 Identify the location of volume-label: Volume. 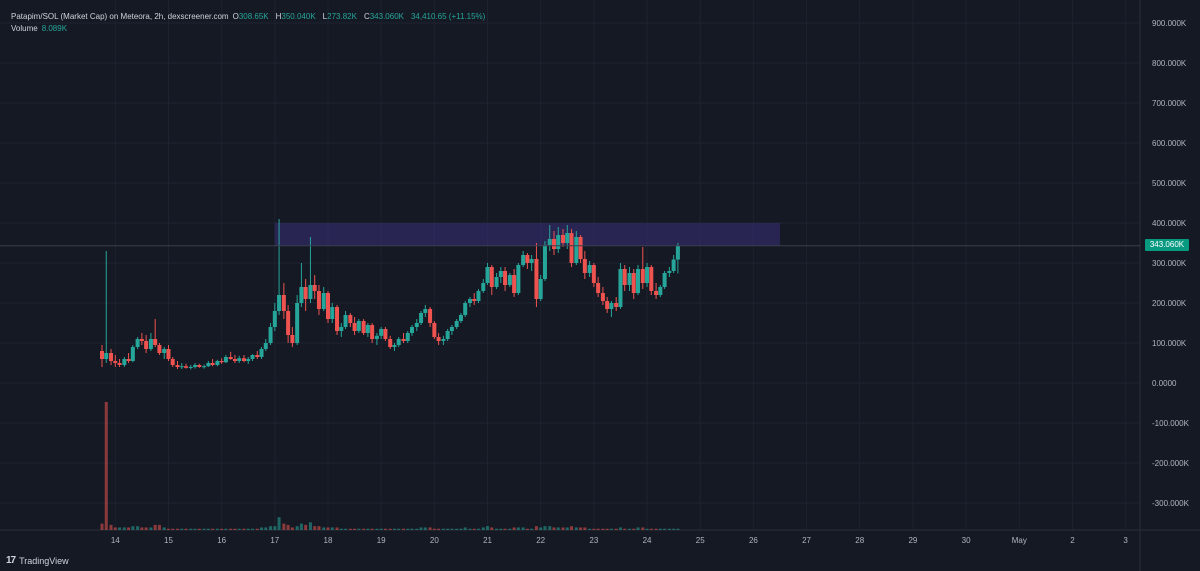
(24, 29).